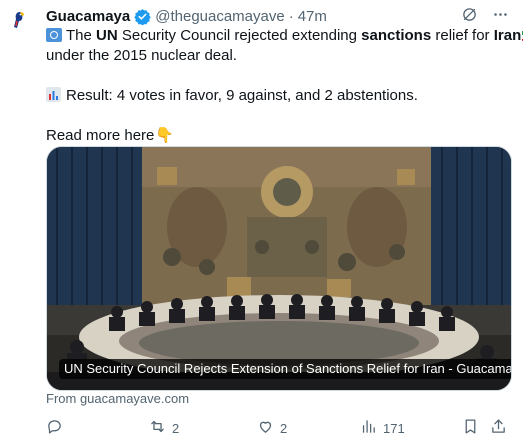  What do you see at coordinates (500, 16) in the screenshot?
I see `more-icon` at bounding box center [500, 16].